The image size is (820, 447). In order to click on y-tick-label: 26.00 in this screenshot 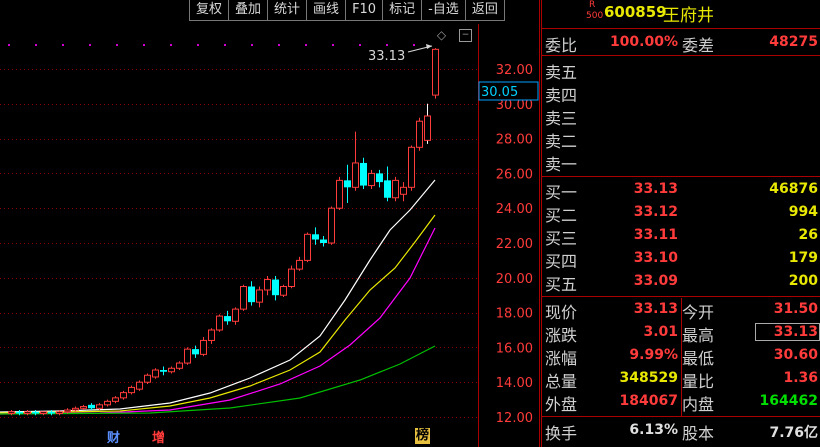, I will do `click(514, 174)`.